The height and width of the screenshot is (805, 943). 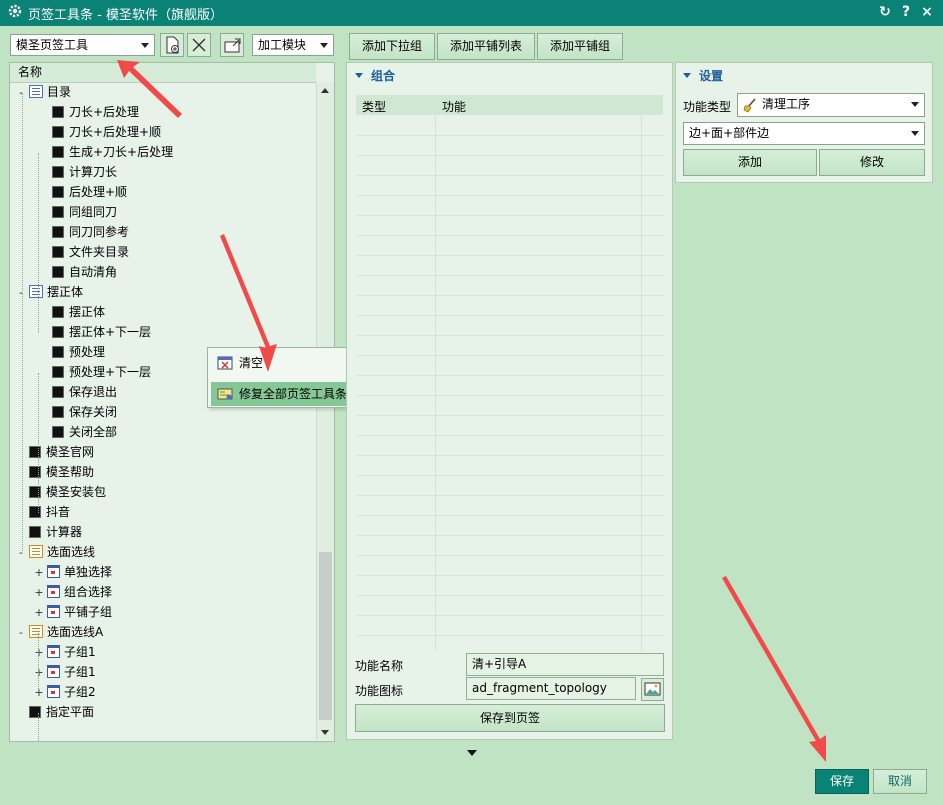 I want to click on chevron-down-icon, so click(x=915, y=133).